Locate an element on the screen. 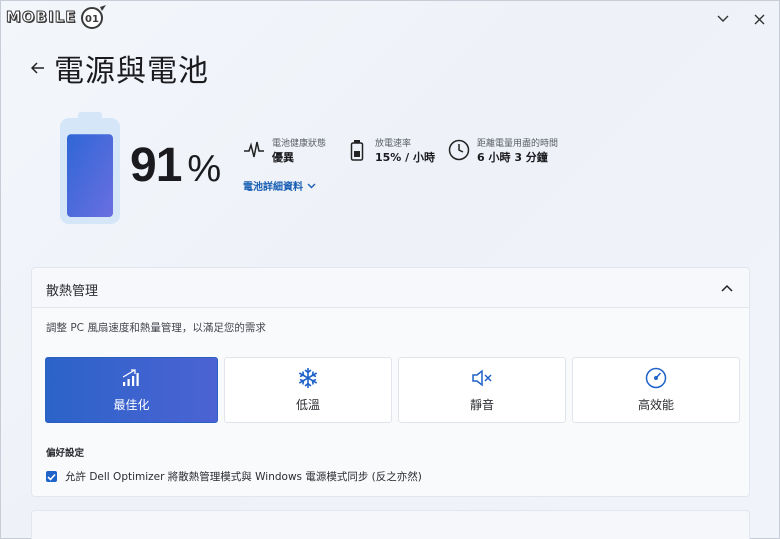 This screenshot has width=780, height=539. mode-quiet-label: 靜音 is located at coordinates (481, 405).